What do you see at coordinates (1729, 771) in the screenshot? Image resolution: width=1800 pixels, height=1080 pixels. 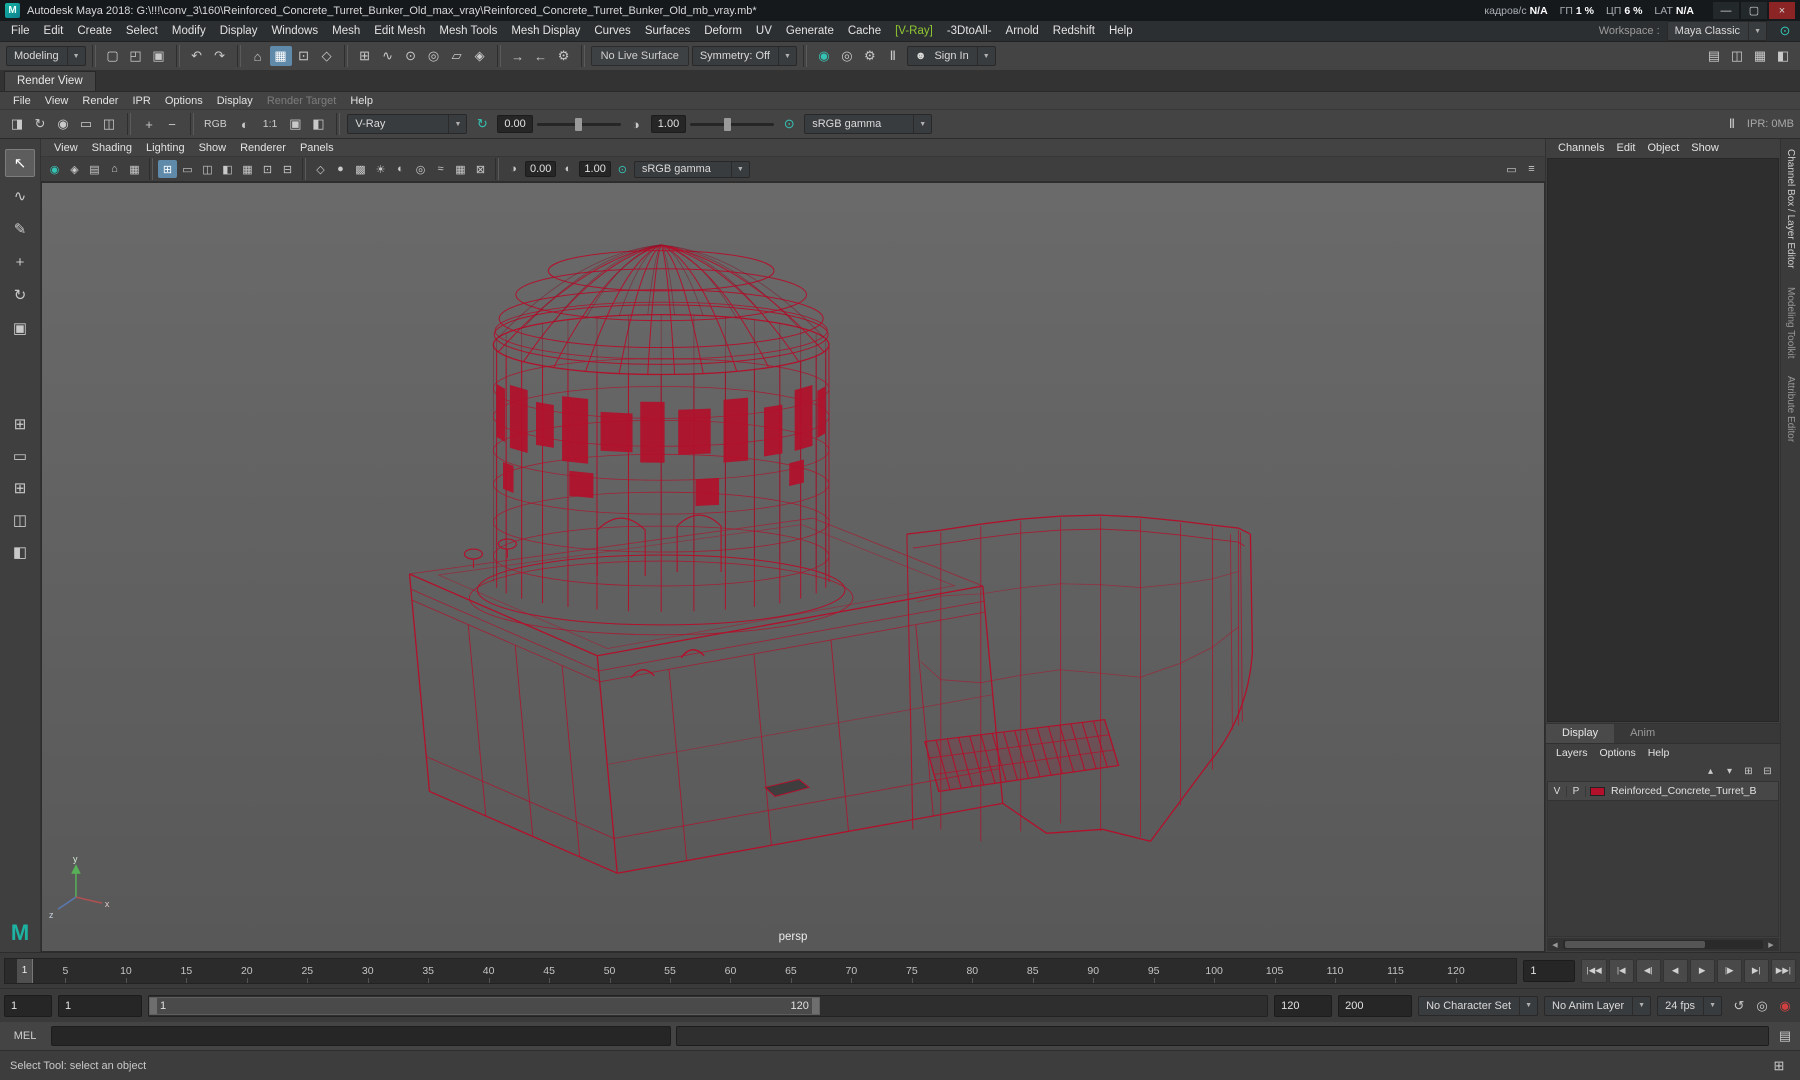 I see `layer-move-down-icon: ▾` at bounding box center [1729, 771].